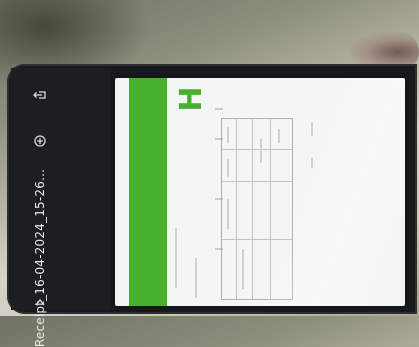 The image size is (419, 347). I want to click on logo-letter: H, so click(191, 99).